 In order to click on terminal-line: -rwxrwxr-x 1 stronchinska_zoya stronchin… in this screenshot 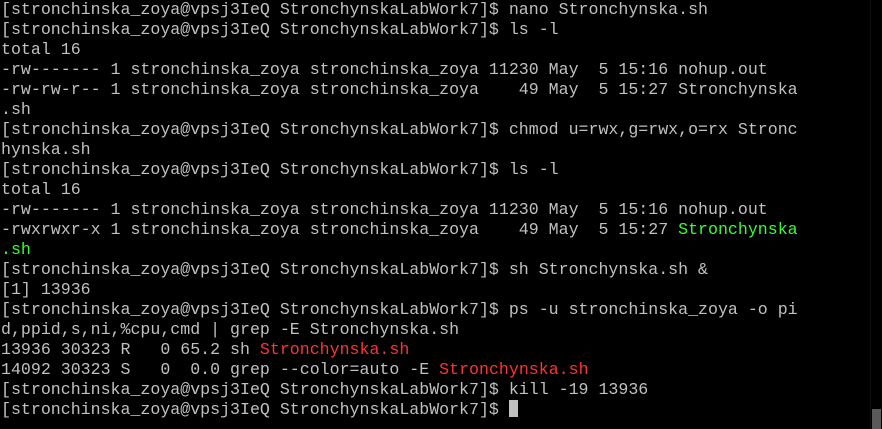, I will do `click(399, 230)`.